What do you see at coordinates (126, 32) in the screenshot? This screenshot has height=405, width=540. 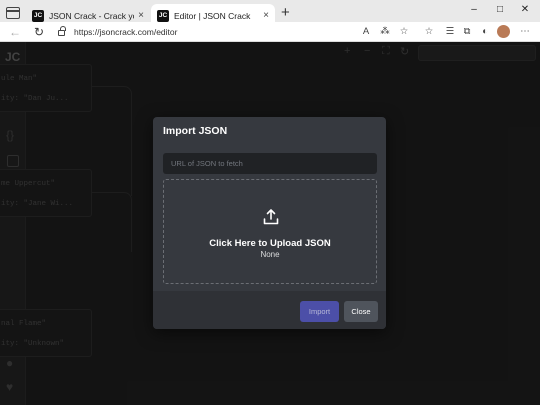 I see `url-text: https://jsoncrack.com/editor` at bounding box center [126, 32].